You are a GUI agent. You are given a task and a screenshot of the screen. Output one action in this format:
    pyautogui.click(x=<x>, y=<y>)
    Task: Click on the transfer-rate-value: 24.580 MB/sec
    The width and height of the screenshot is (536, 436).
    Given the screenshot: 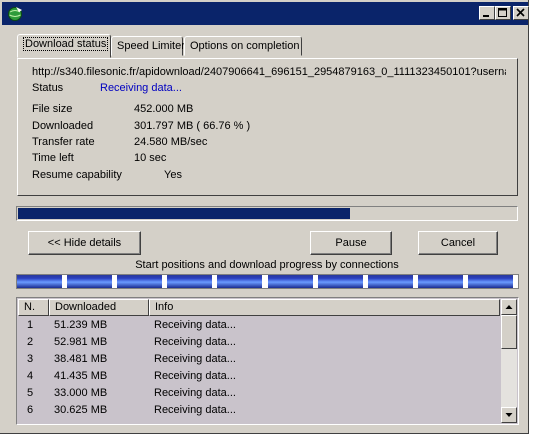 What is the action you would take?
    pyautogui.click(x=171, y=142)
    